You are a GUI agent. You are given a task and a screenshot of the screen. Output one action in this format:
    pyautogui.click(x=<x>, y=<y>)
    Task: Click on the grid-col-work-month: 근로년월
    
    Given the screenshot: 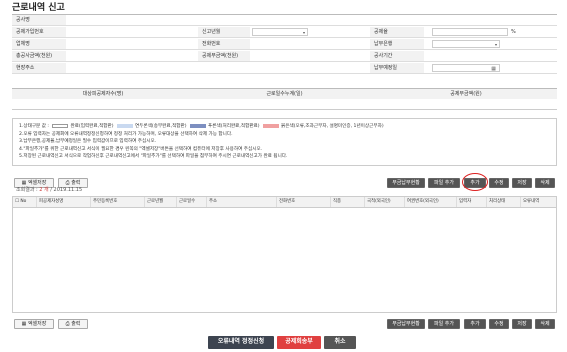 What is the action you would take?
    pyautogui.click(x=161, y=202)
    